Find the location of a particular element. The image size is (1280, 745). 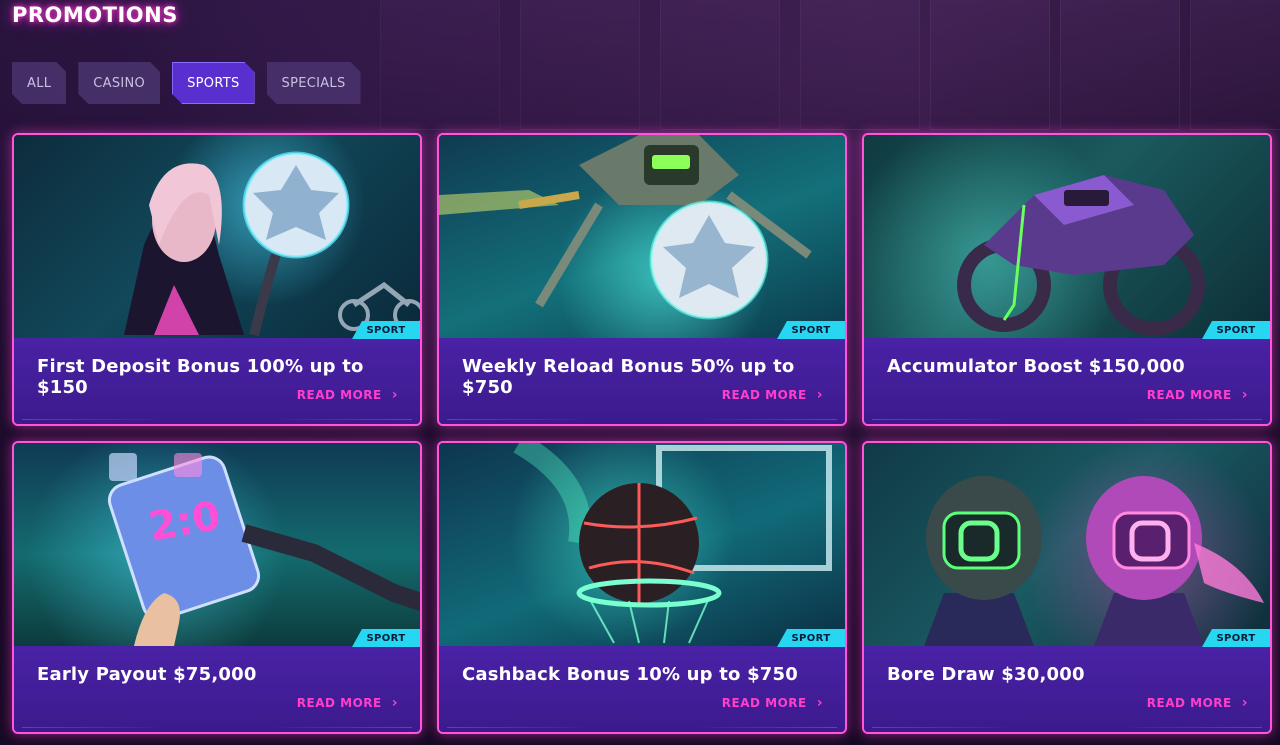

promo-title: Bore Draw $30,000 is located at coordinates (986, 674).